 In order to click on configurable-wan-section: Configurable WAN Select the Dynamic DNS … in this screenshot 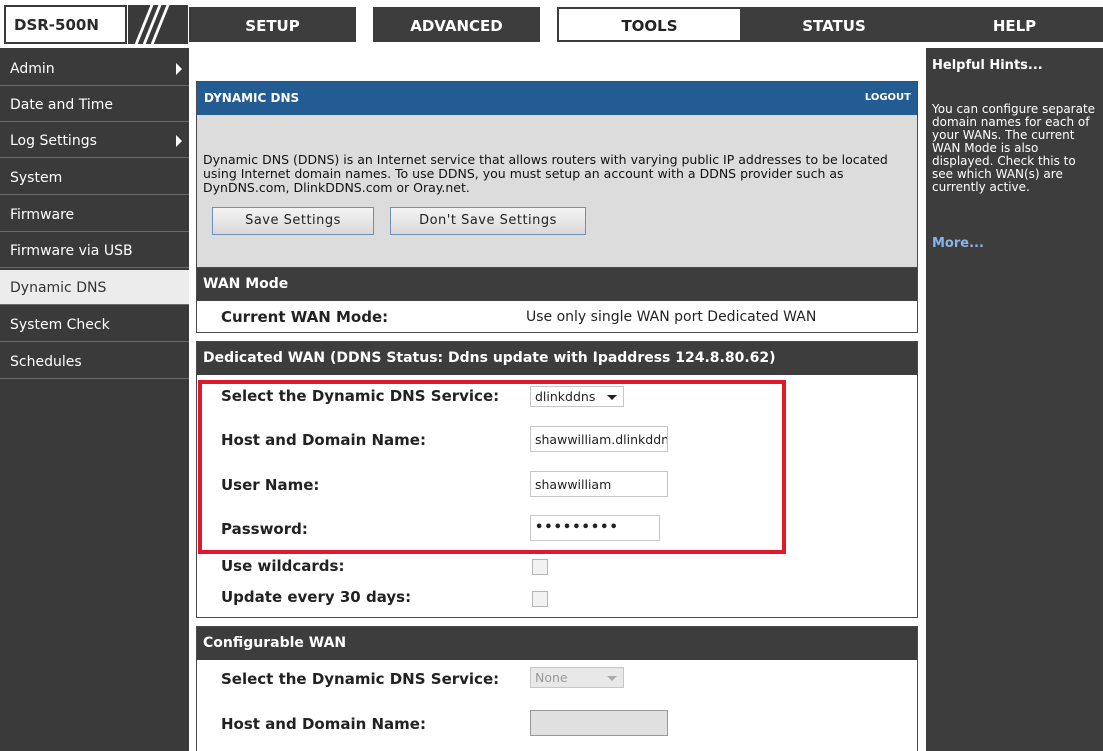, I will do `click(557, 688)`.